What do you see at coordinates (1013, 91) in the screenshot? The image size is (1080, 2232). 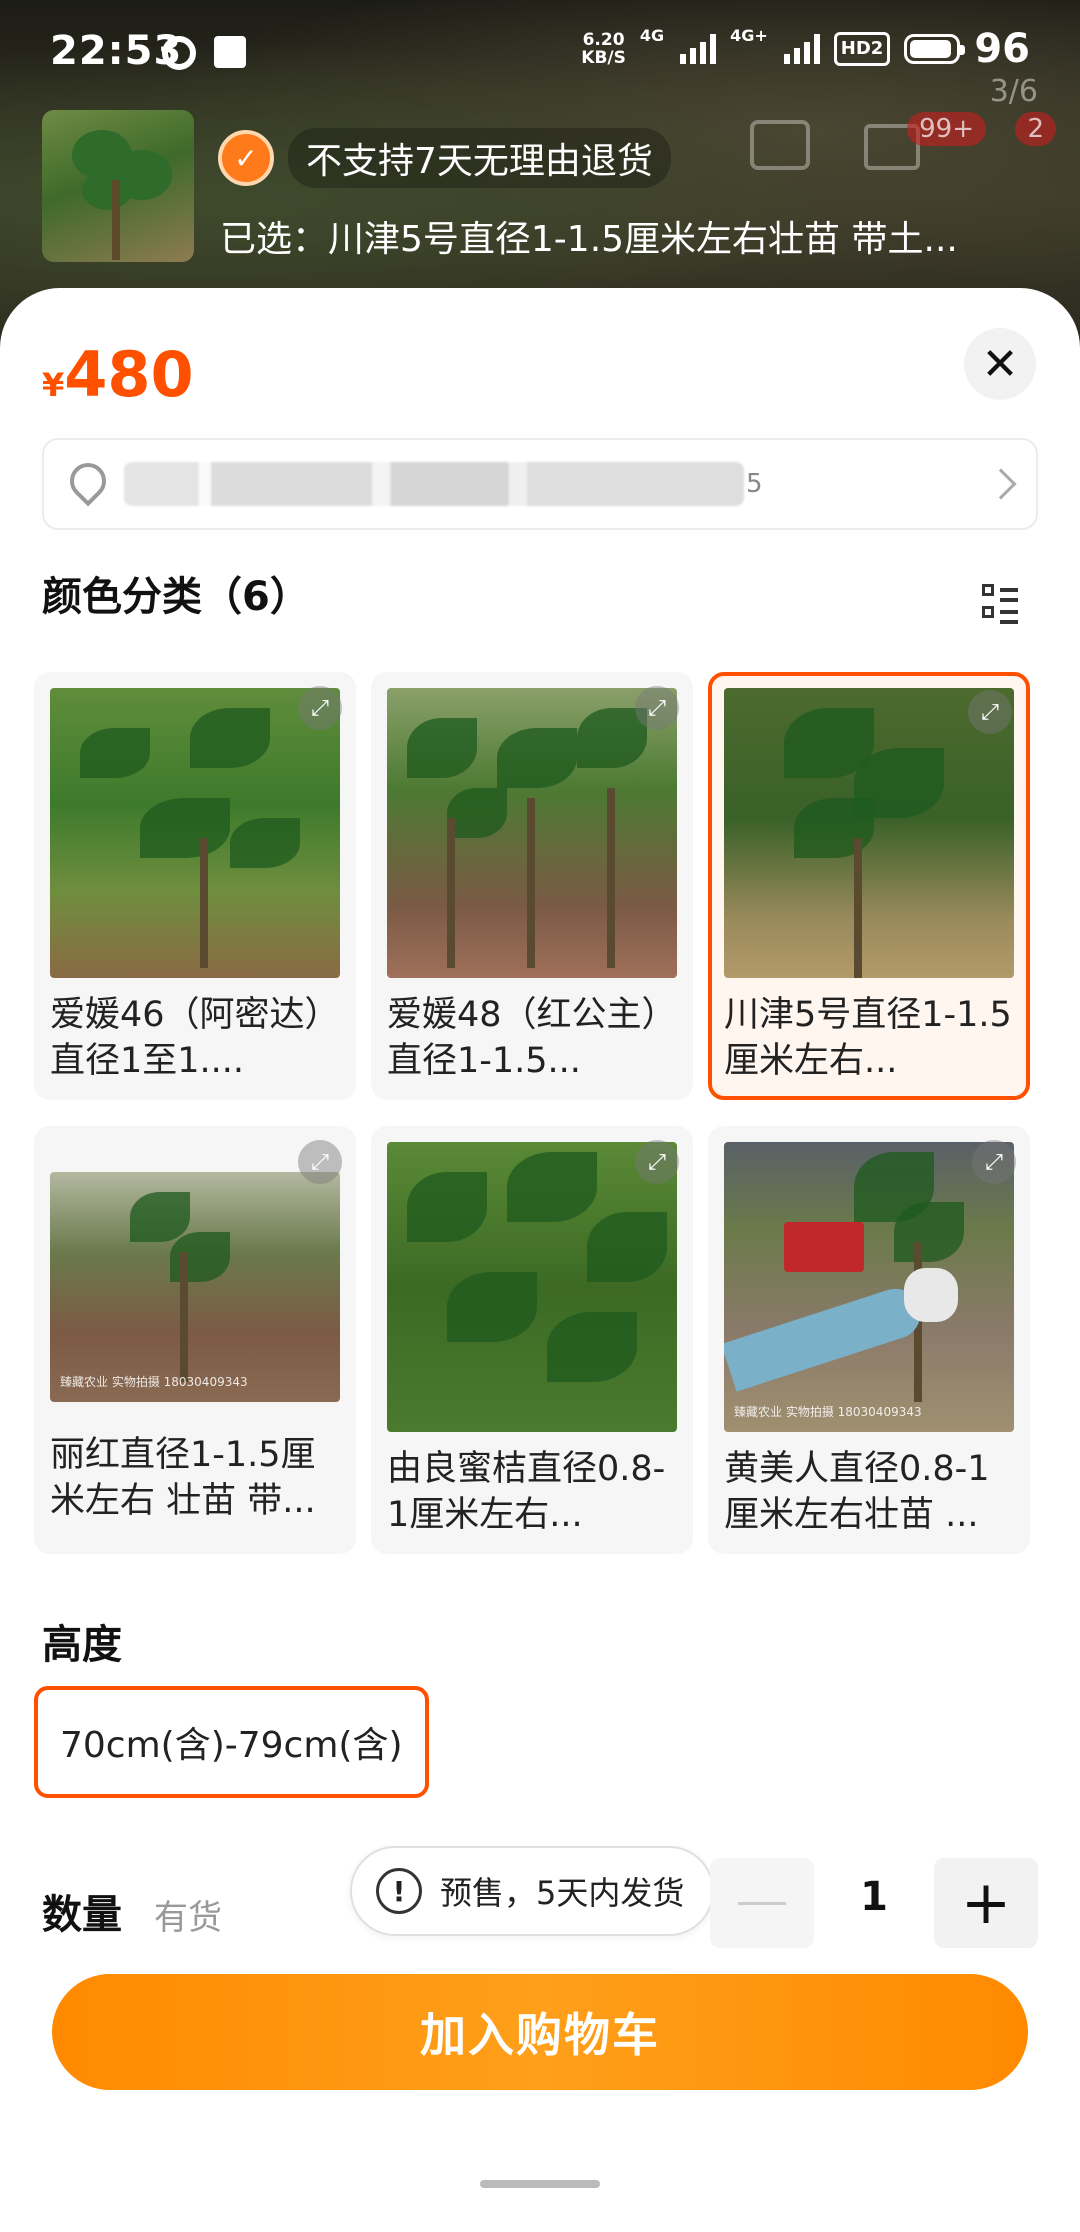 I see `image-page-indicator: 3/6` at bounding box center [1013, 91].